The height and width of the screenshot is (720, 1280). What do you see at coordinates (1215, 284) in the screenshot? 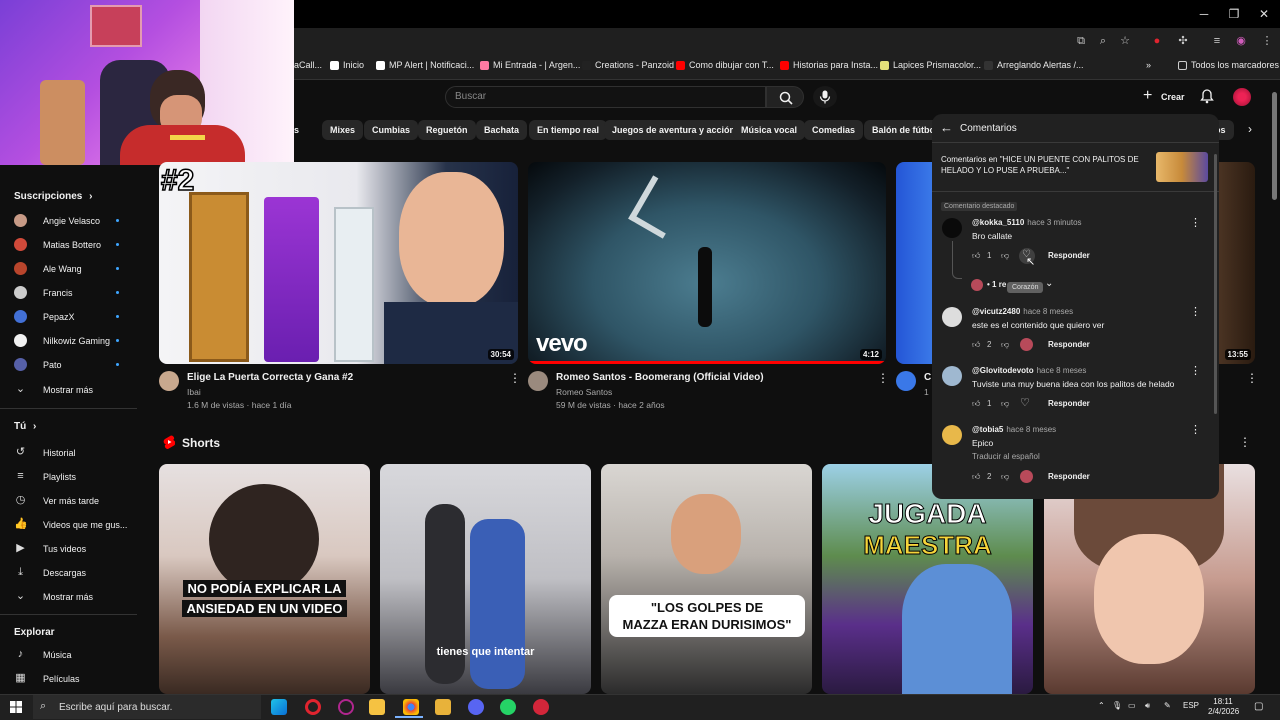
I see `panel-scrollbar` at bounding box center [1215, 284].